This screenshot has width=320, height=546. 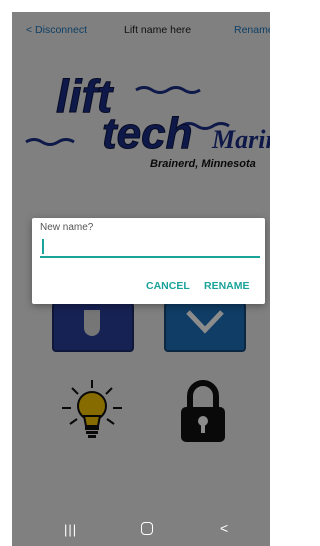 I want to click on rename-button: RENAME, so click(x=227, y=286).